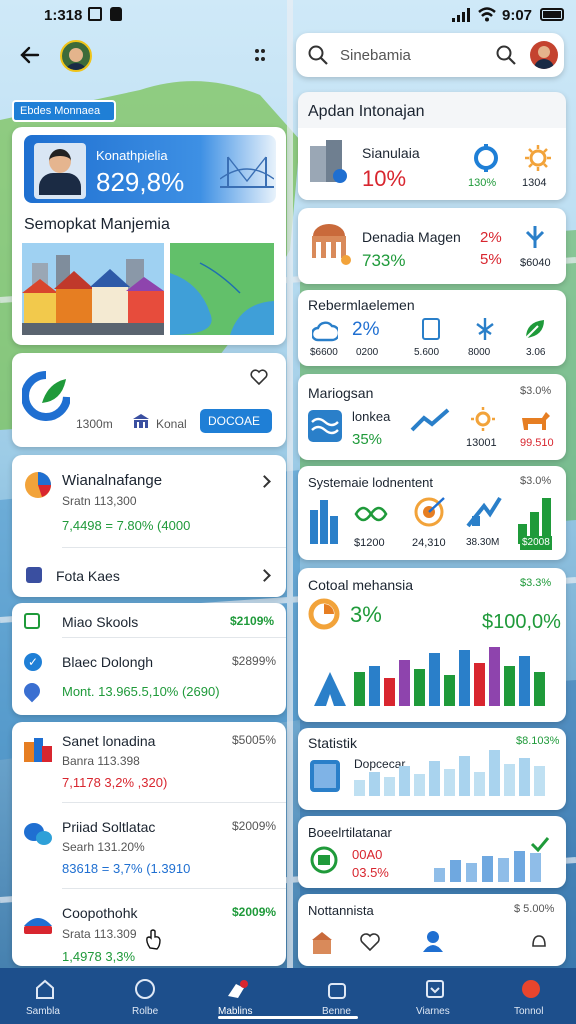  What do you see at coordinates (369, 543) in the screenshot?
I see `c5-v1: $1200` at bounding box center [369, 543].